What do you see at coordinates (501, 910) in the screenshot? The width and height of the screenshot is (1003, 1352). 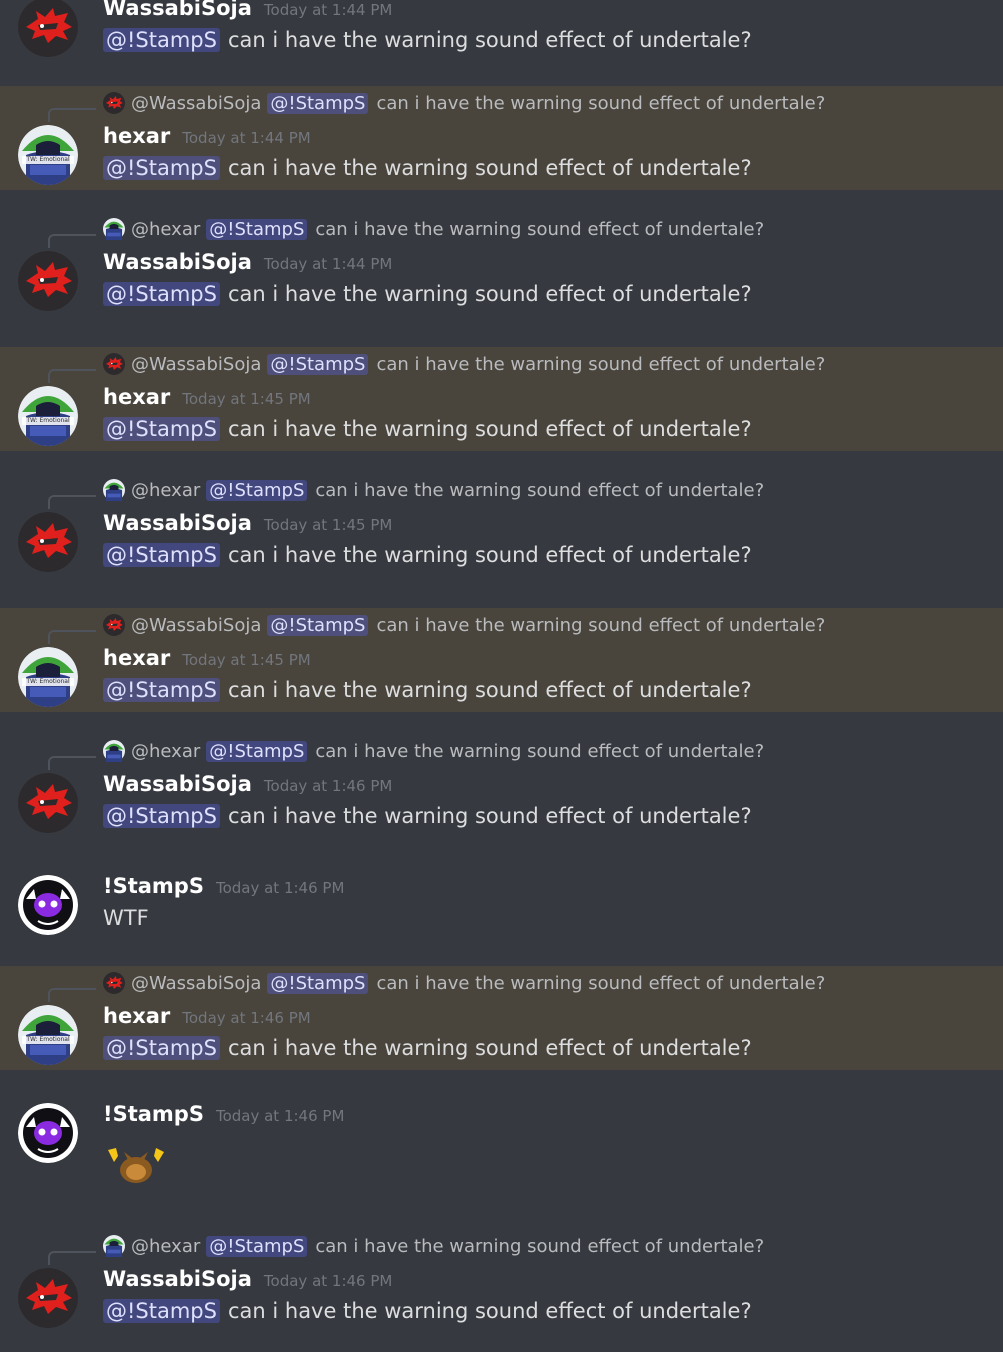 I see `message-row: !StampS Today at 1:46 PM WTF` at bounding box center [501, 910].